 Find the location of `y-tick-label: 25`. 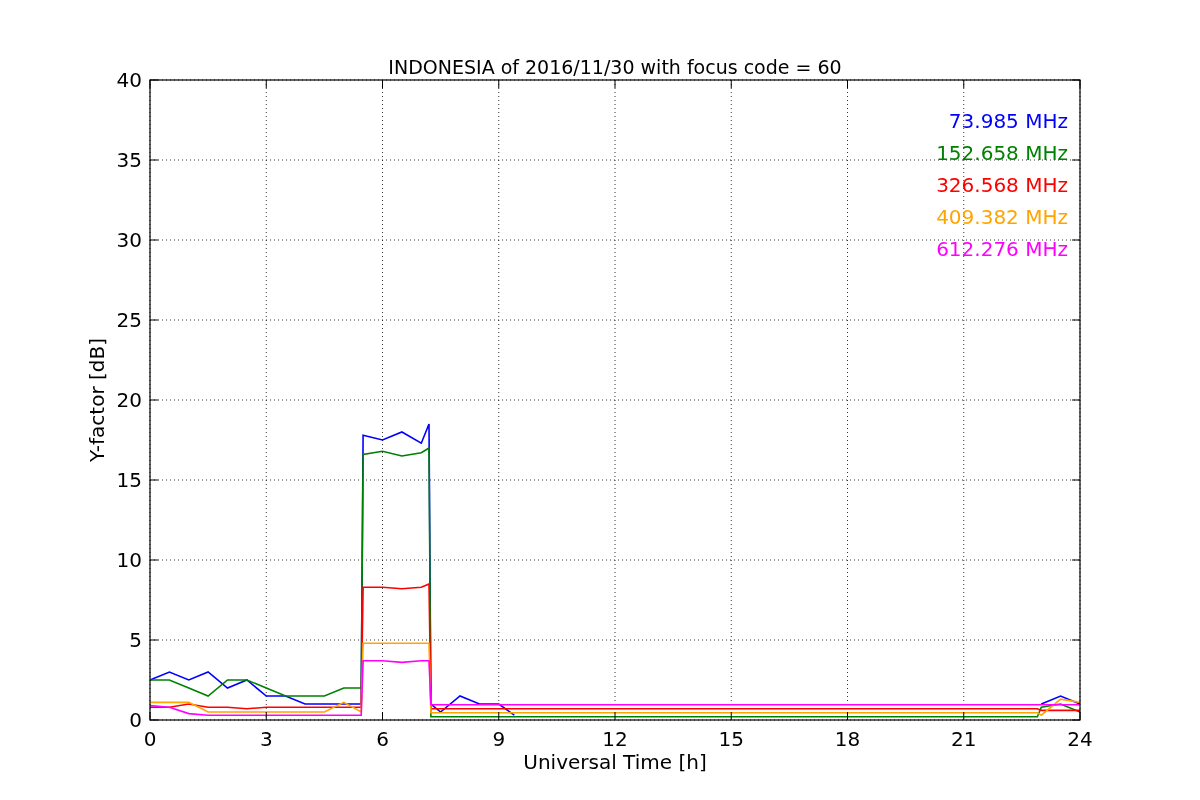

y-tick-label: 25 is located at coordinates (129, 320).